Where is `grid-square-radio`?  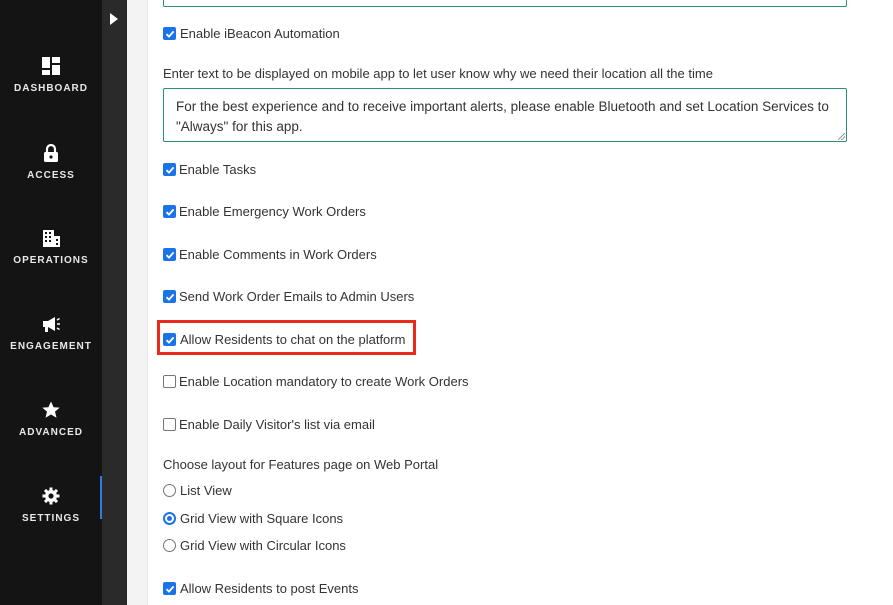 grid-square-radio is located at coordinates (169, 518).